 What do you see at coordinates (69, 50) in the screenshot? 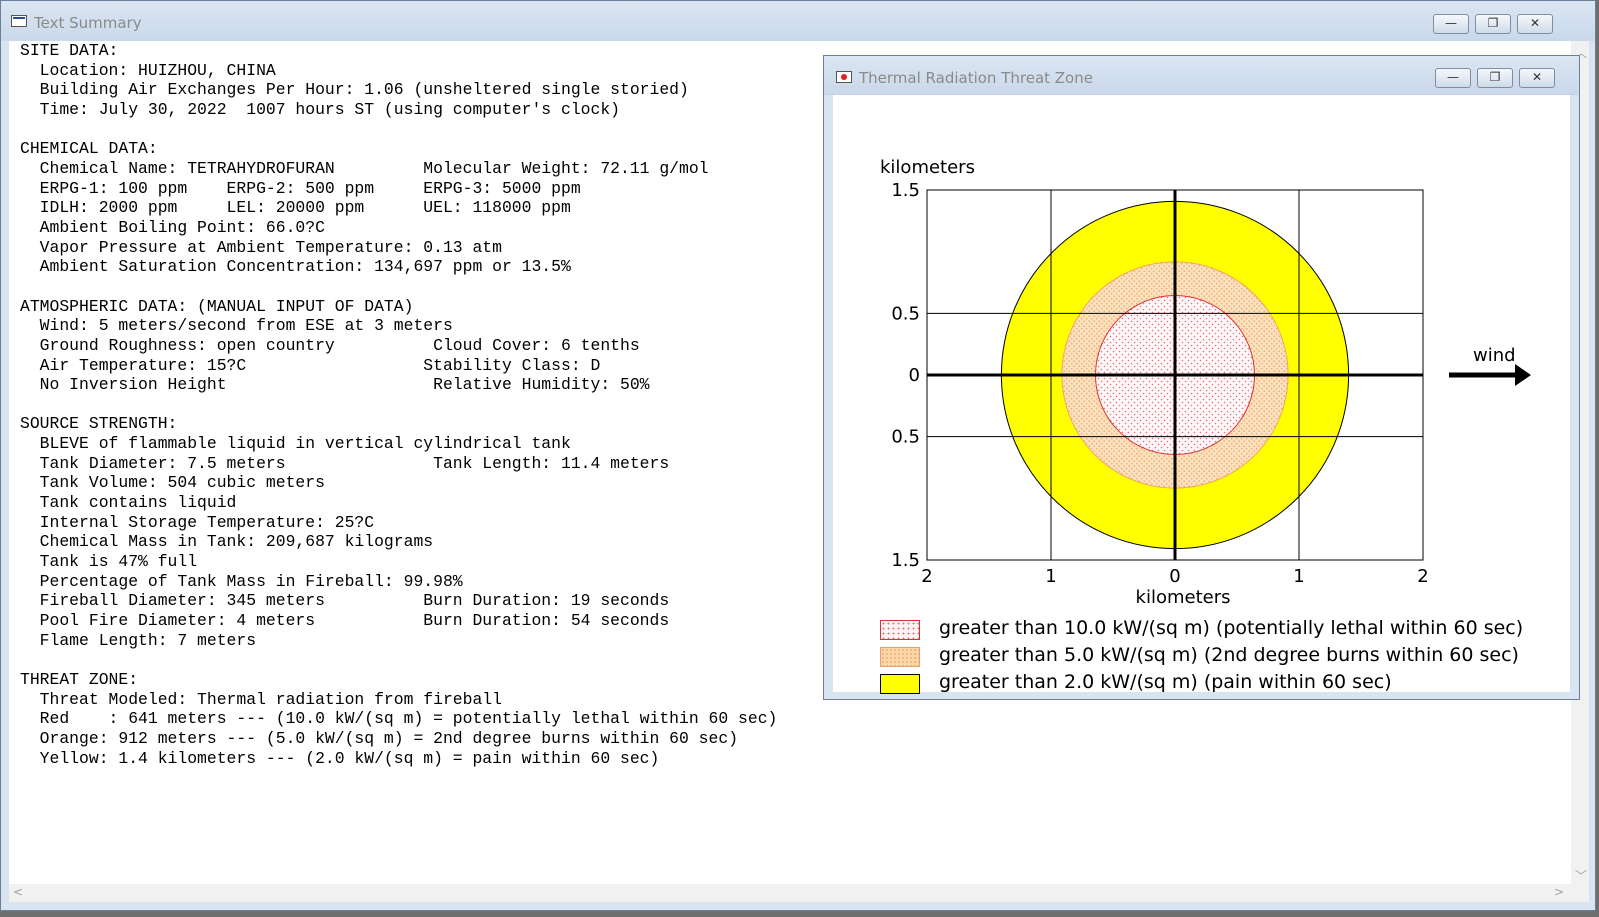
I see `summary-line: SITE DATA:` at bounding box center [69, 50].